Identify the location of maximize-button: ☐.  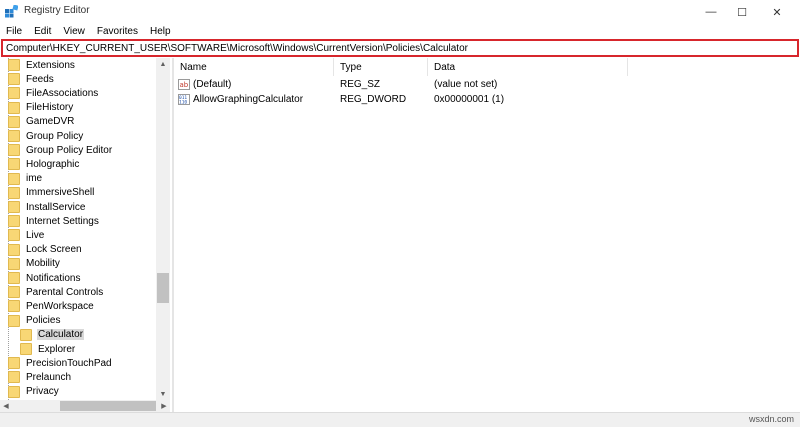
(742, 12).